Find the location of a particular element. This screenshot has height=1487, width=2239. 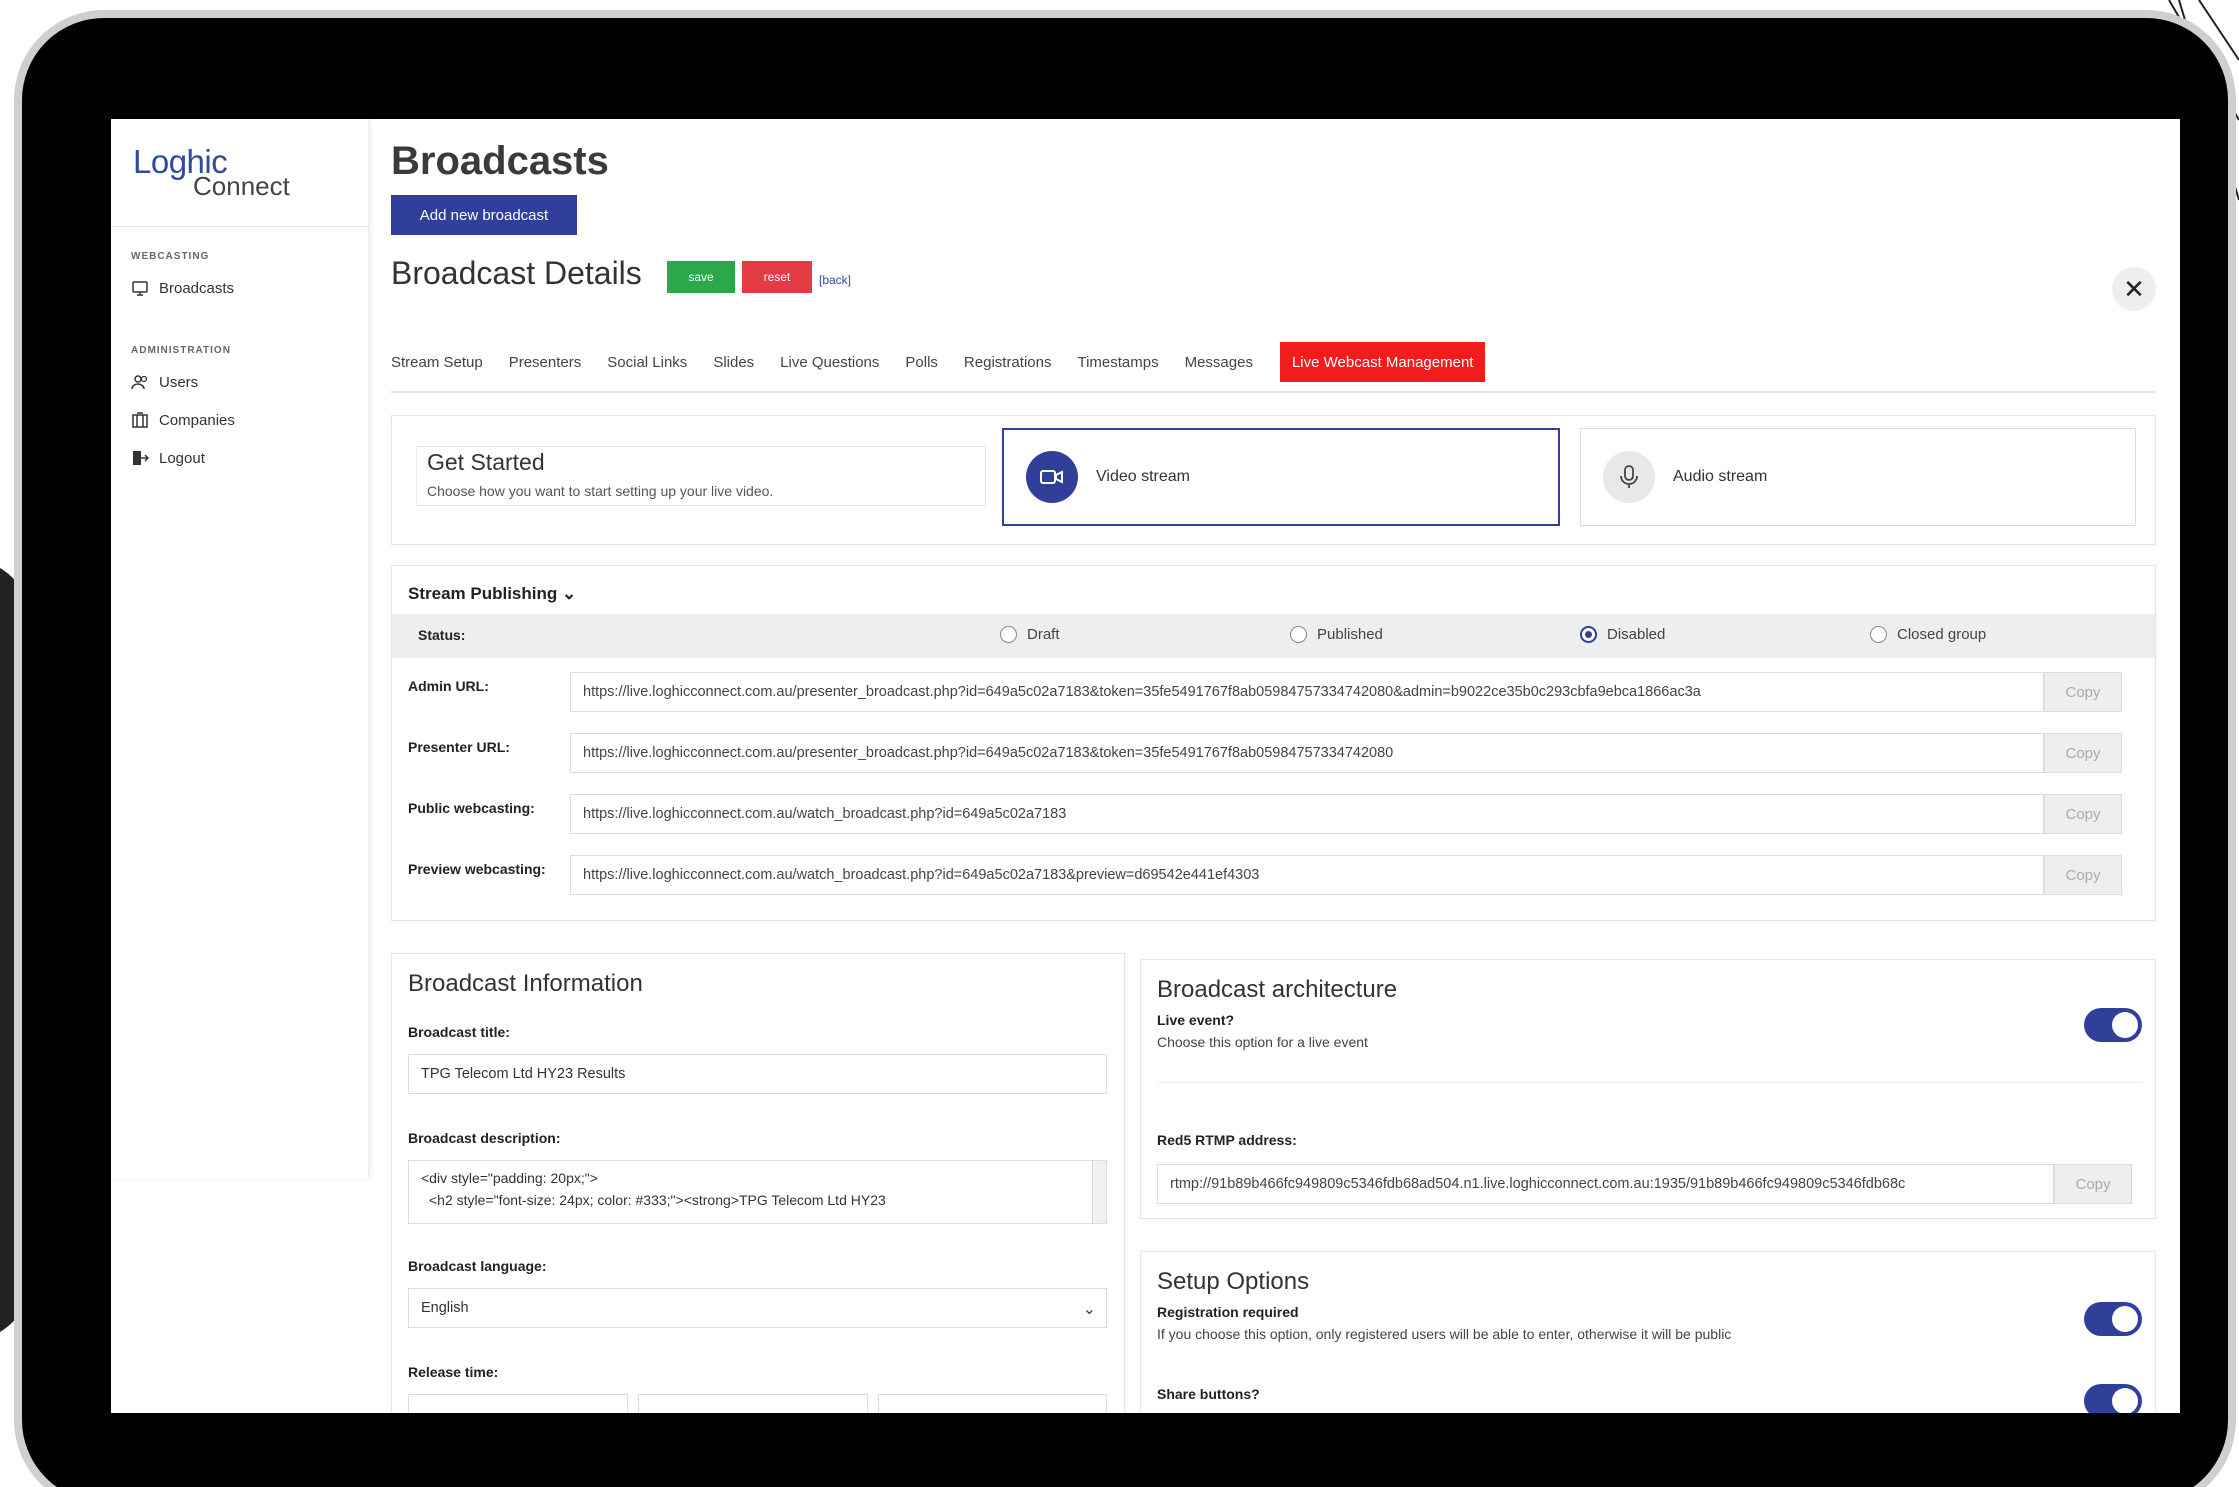

video-stream-option: Video stream is located at coordinates (1281, 477).